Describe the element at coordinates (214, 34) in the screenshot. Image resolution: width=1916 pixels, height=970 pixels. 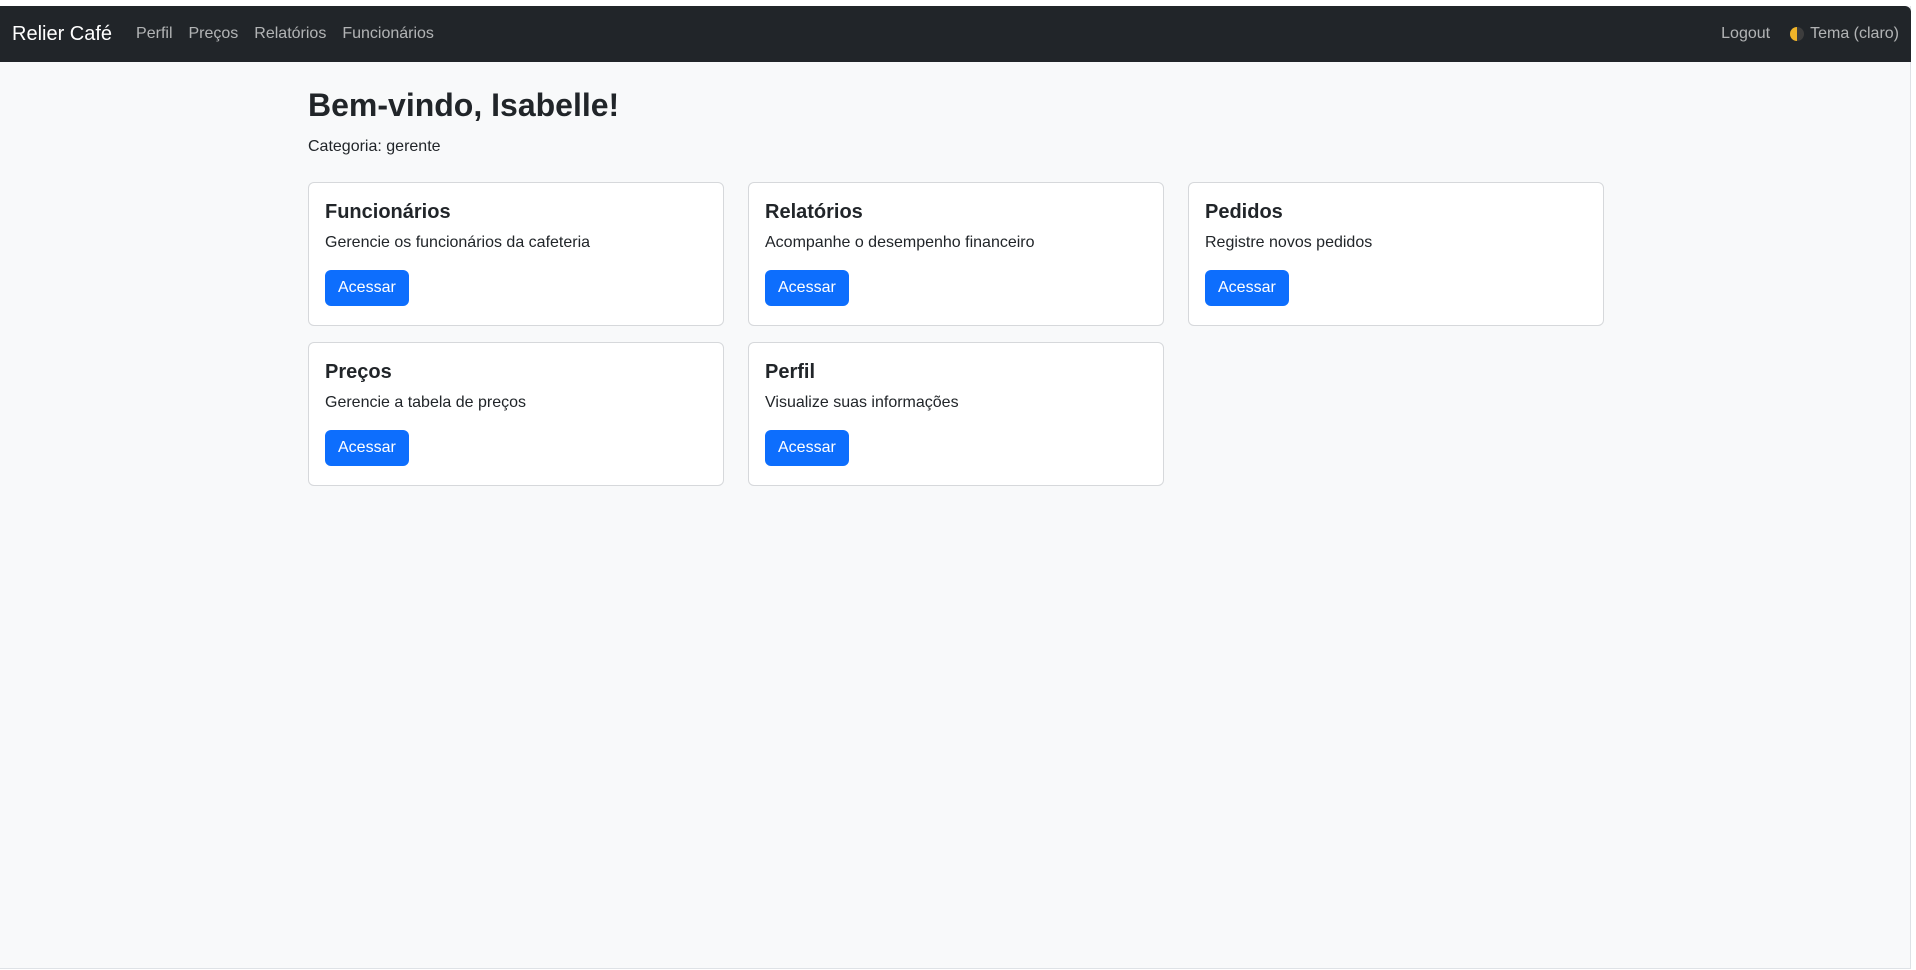
I see `nav-link-precos: Preços` at that location.